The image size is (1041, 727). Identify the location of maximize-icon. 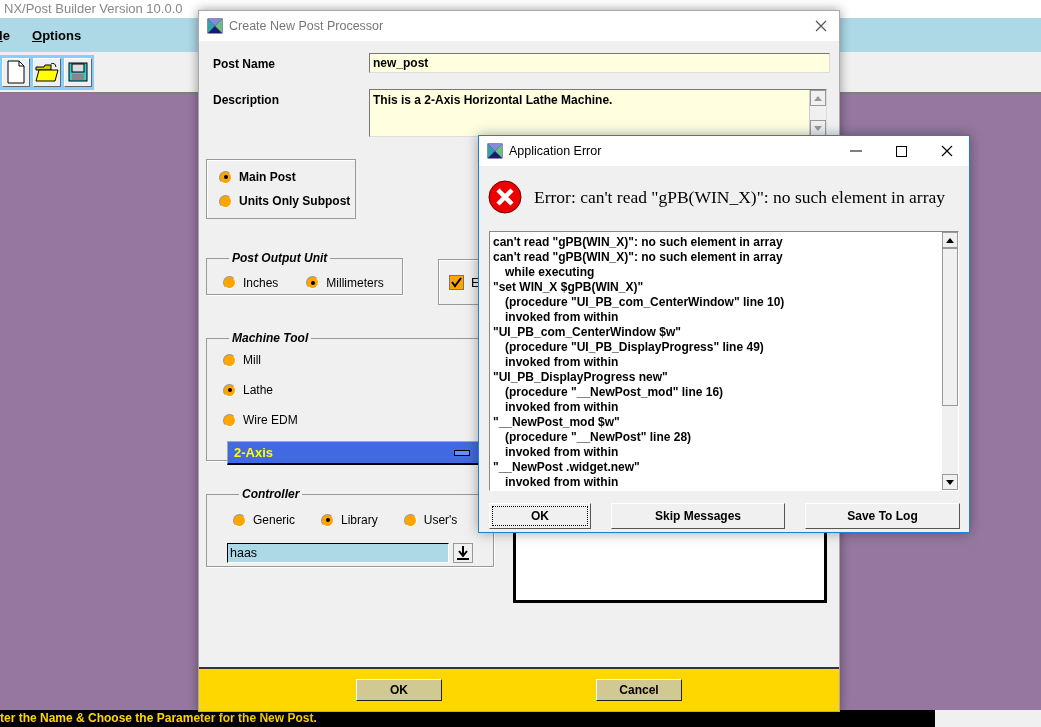
(901, 151).